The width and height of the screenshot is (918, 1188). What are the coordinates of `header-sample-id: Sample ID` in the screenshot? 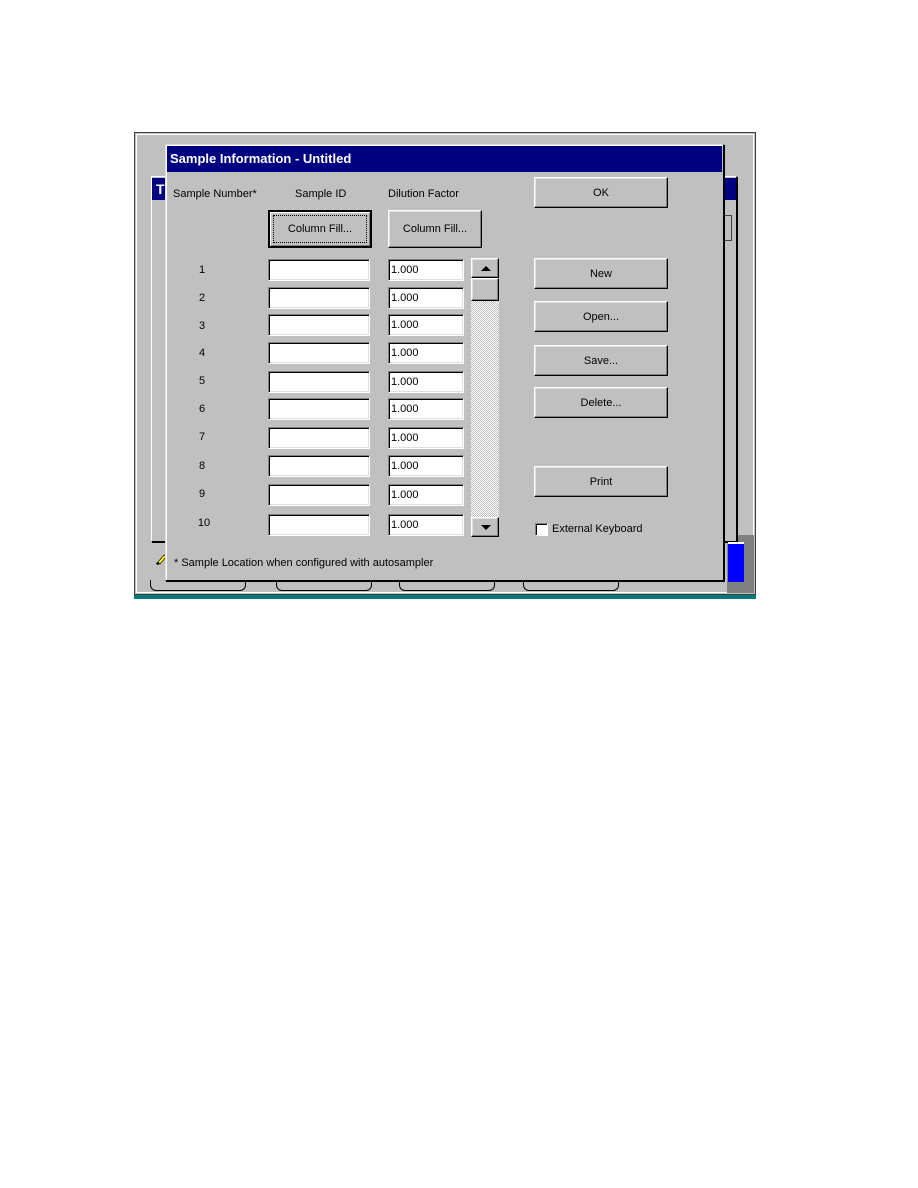 It's located at (321, 194).